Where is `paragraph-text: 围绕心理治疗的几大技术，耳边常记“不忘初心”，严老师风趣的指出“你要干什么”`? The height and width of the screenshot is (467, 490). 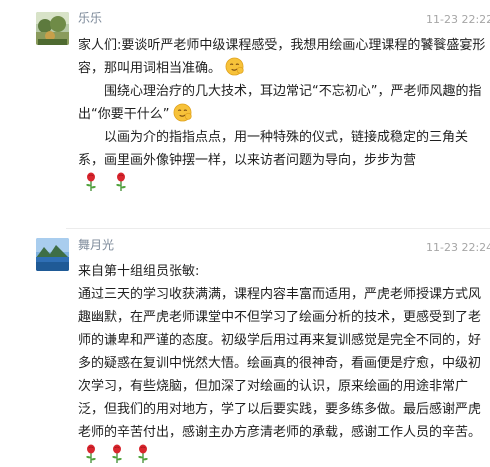 paragraph-text: 围绕心理治疗的几大技术，耳边常记“不忘初心”，严老师风趣的指出“你要干什么” is located at coordinates (280, 103).